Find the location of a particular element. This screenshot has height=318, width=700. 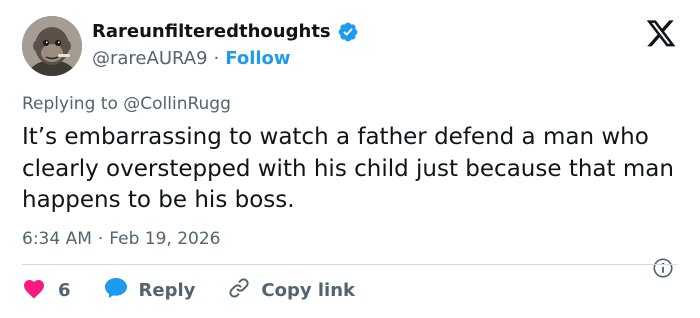

author-name-row: Rareunfilteredthoughts is located at coordinates (225, 32).